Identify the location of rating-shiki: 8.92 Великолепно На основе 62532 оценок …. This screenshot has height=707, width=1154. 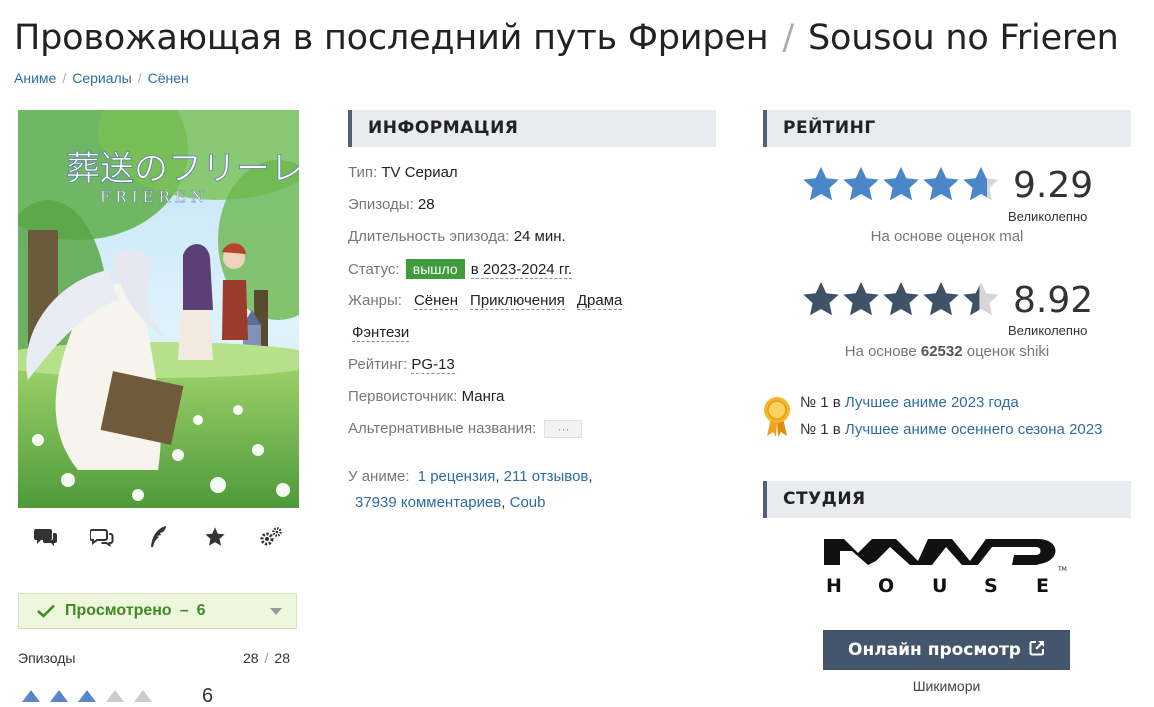
(947, 322).